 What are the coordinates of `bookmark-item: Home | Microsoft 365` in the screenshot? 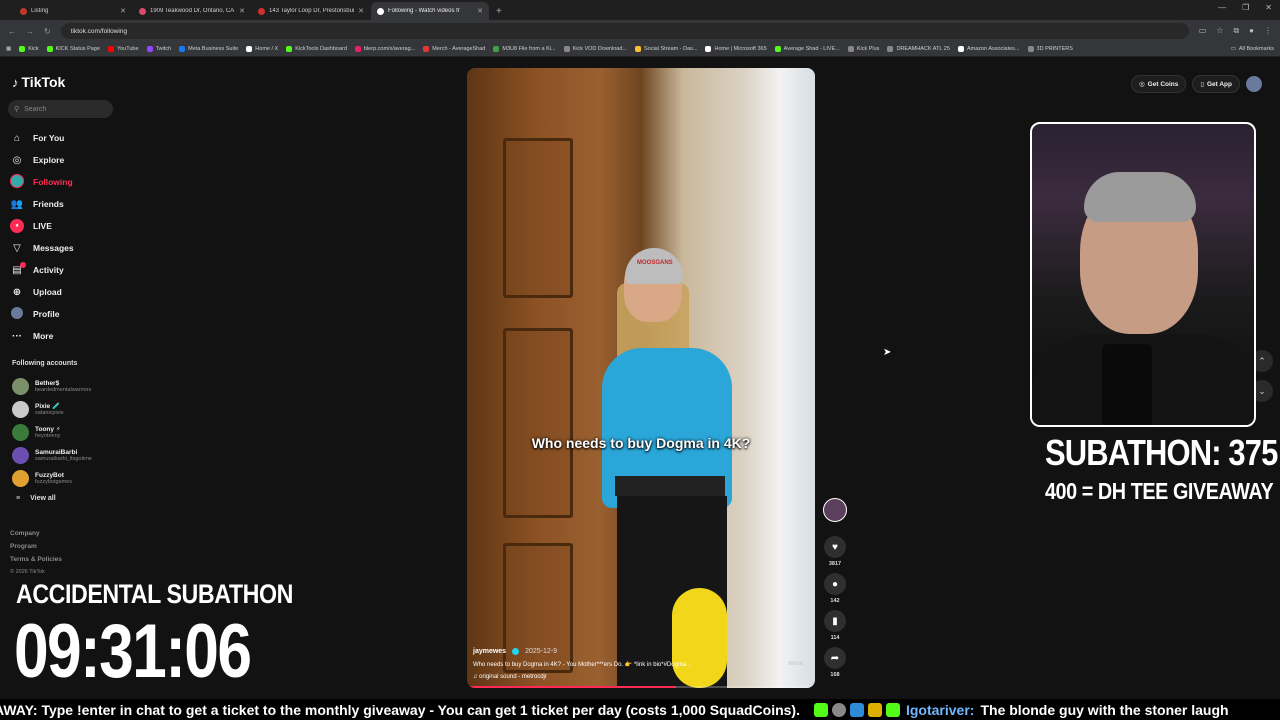 It's located at (736, 49).